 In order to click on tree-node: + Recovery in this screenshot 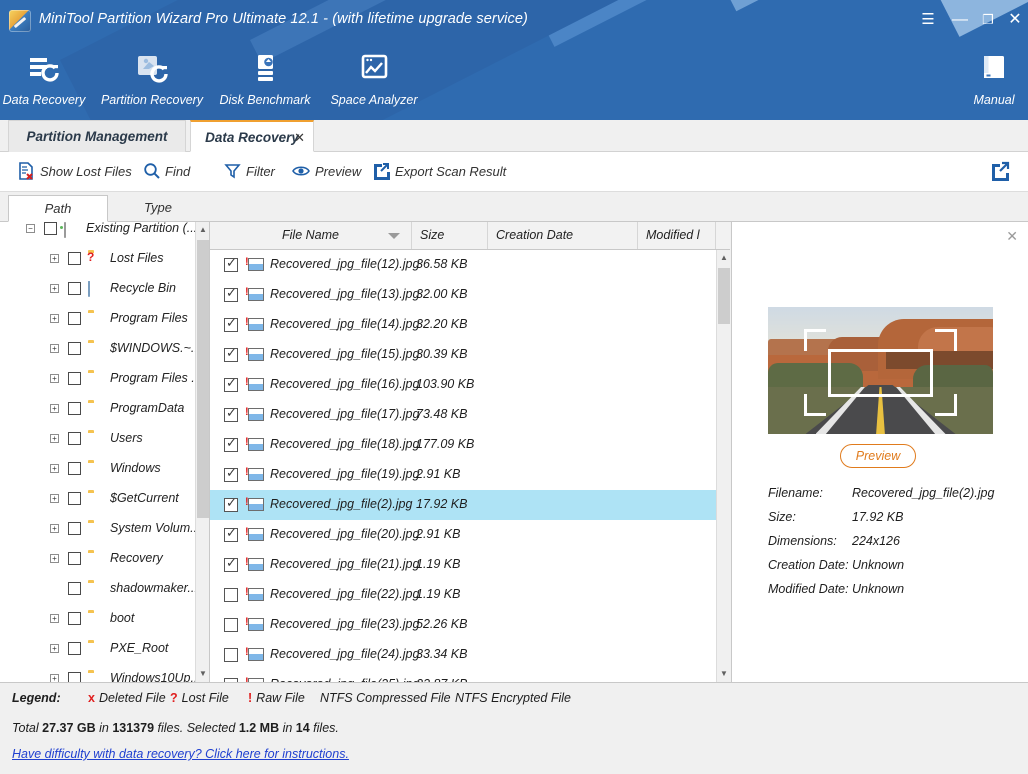, I will do `click(98, 559)`.